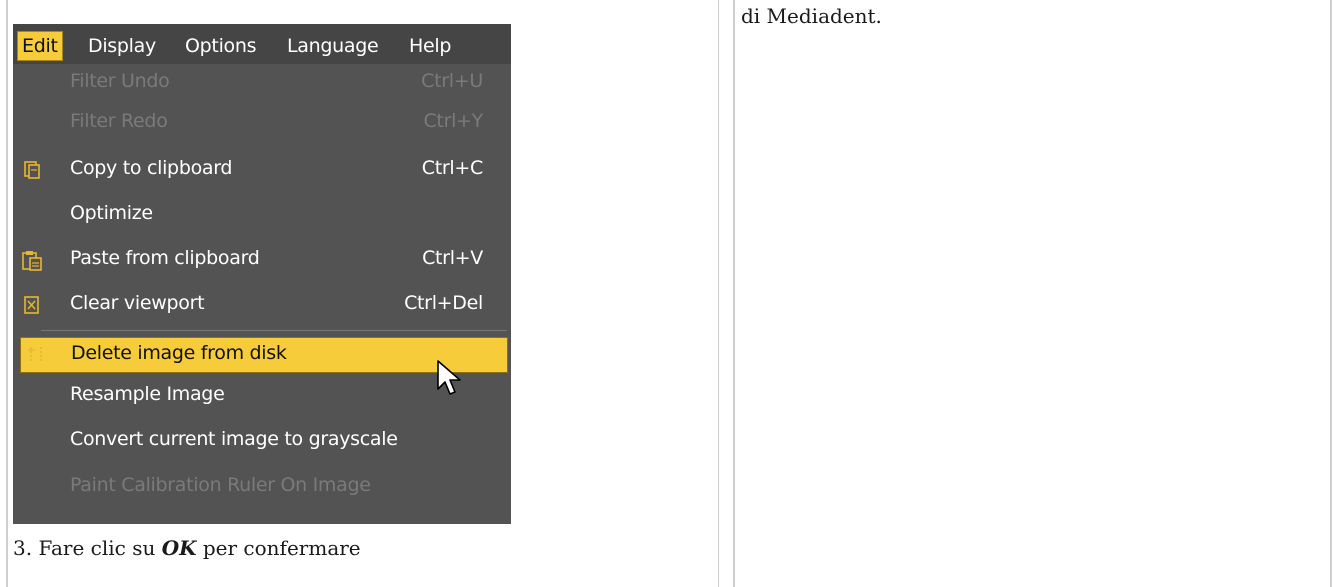  What do you see at coordinates (262, 44) in the screenshot?
I see `menu-bar: Edit Display Options Language Help` at bounding box center [262, 44].